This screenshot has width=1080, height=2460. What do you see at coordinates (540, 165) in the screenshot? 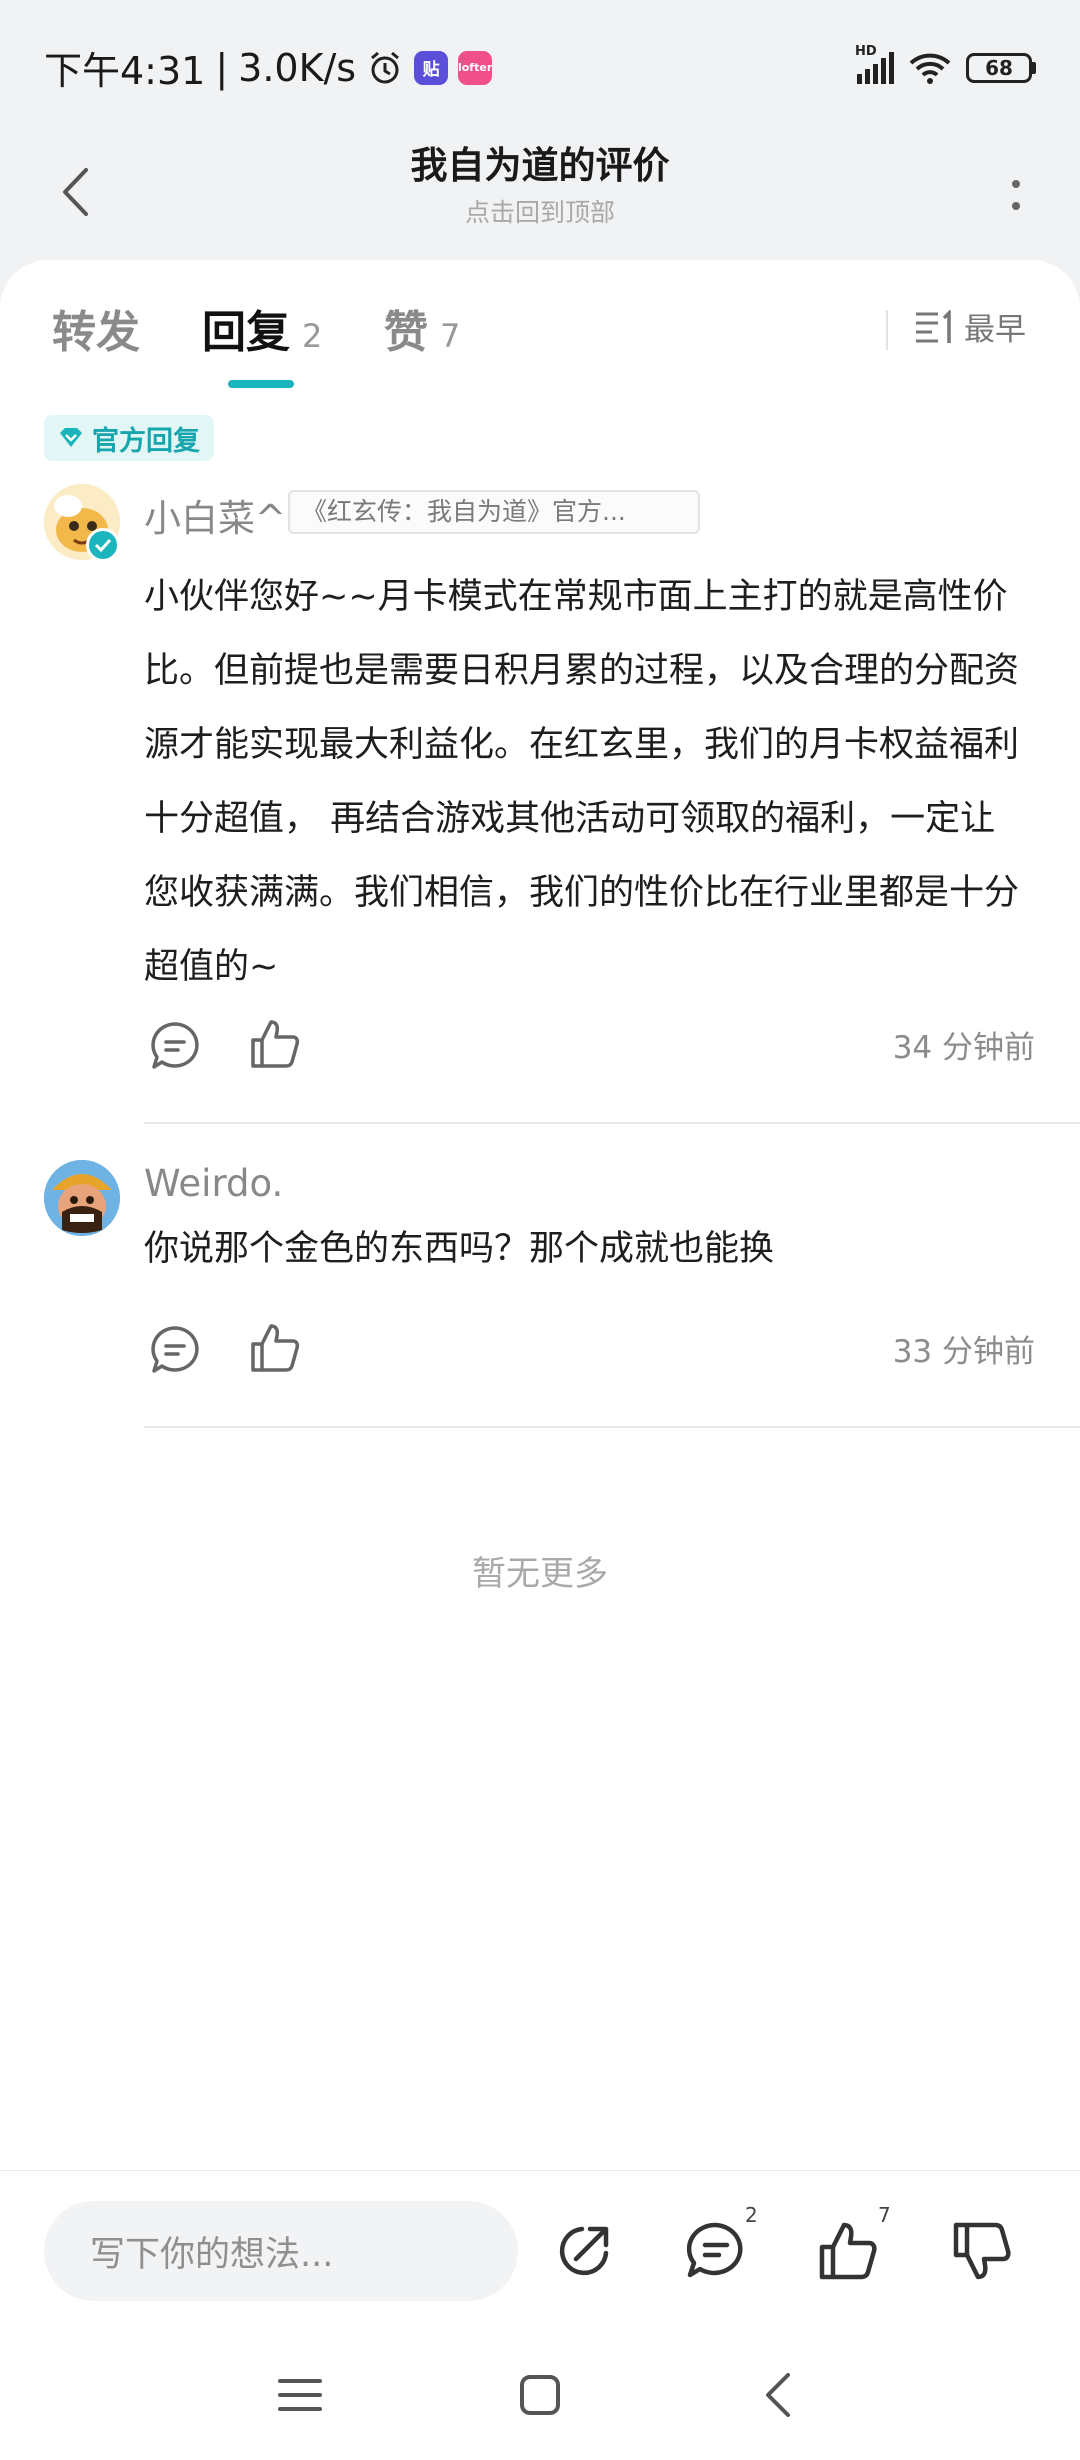
I see `page-title: 我自为道的评价` at bounding box center [540, 165].